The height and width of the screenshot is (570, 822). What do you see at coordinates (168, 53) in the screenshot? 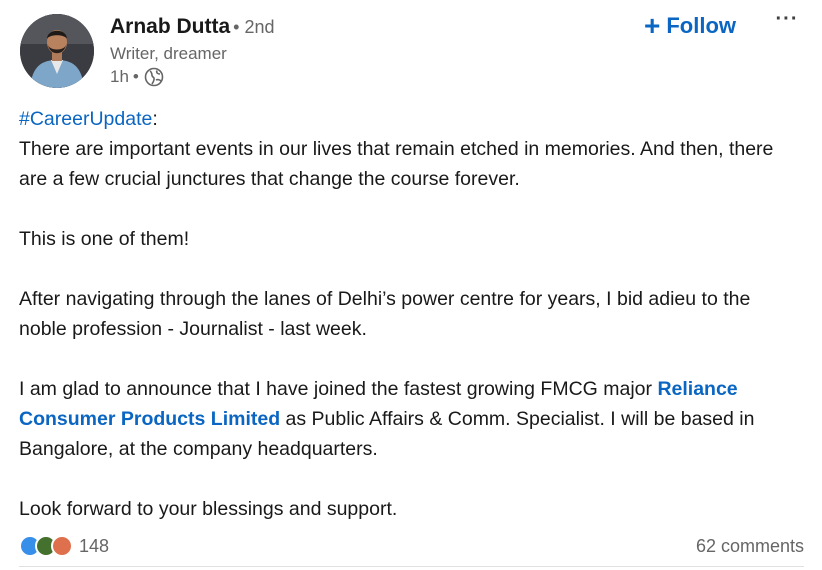
I see `author-headline: Writer, dreamer` at bounding box center [168, 53].